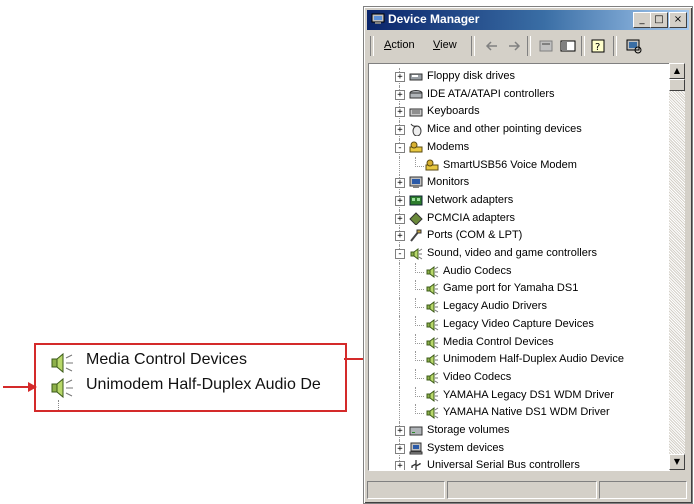 This screenshot has height=504, width=694. Describe the element at coordinates (598, 46) in the screenshot. I see `help-icon: ?` at that location.